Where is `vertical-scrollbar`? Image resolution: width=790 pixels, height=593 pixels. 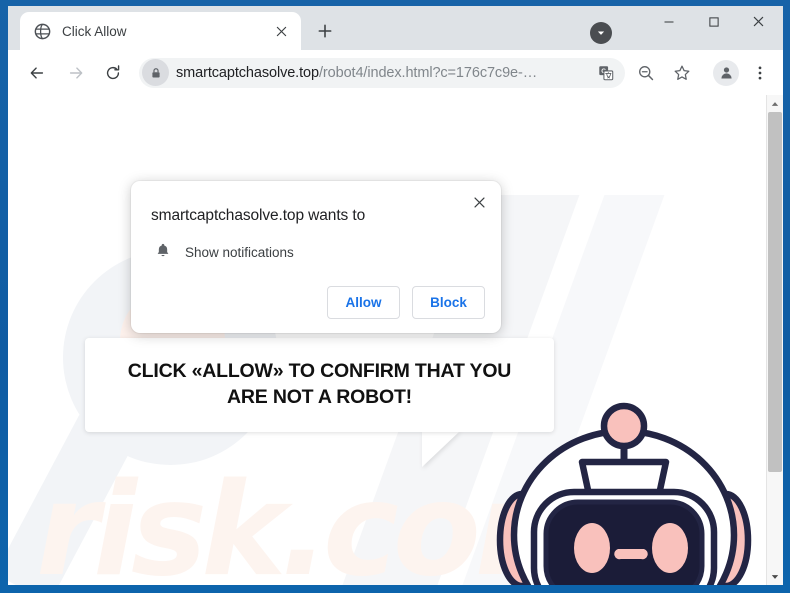 vertical-scrollbar is located at coordinates (774, 340).